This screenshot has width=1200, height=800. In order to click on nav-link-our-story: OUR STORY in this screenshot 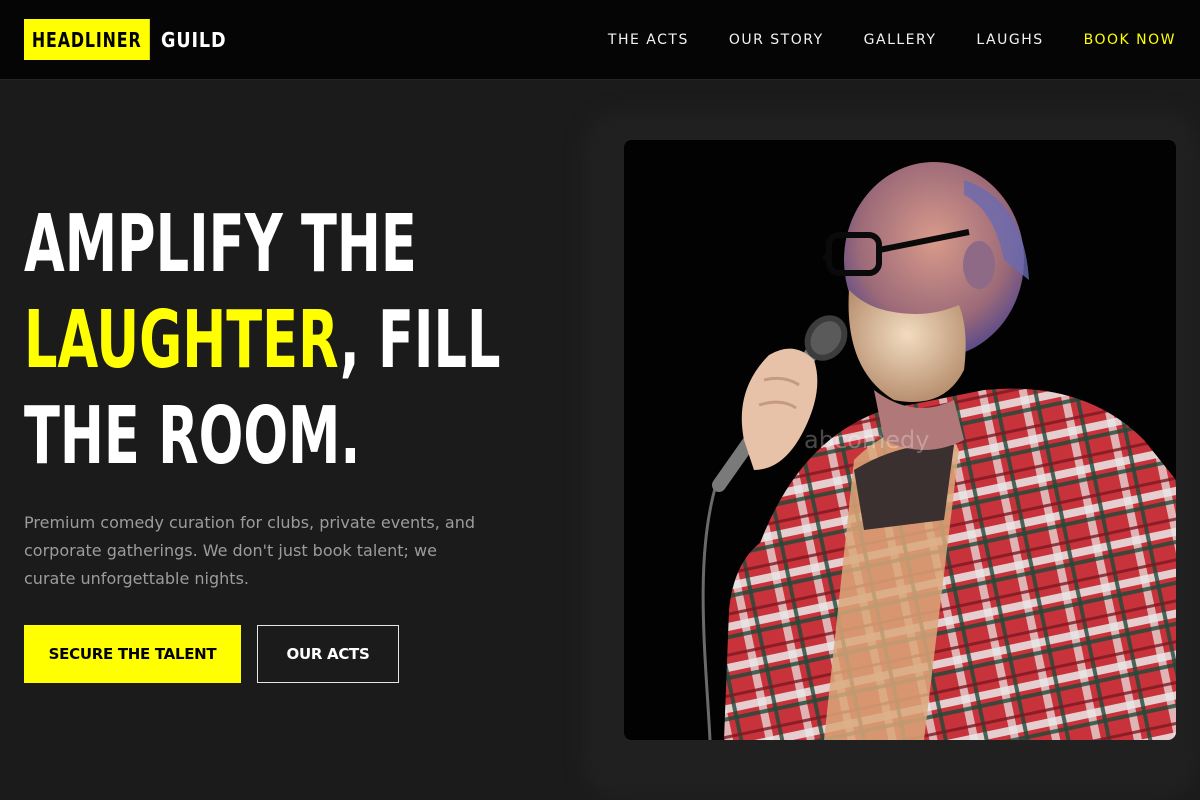, I will do `click(776, 40)`.